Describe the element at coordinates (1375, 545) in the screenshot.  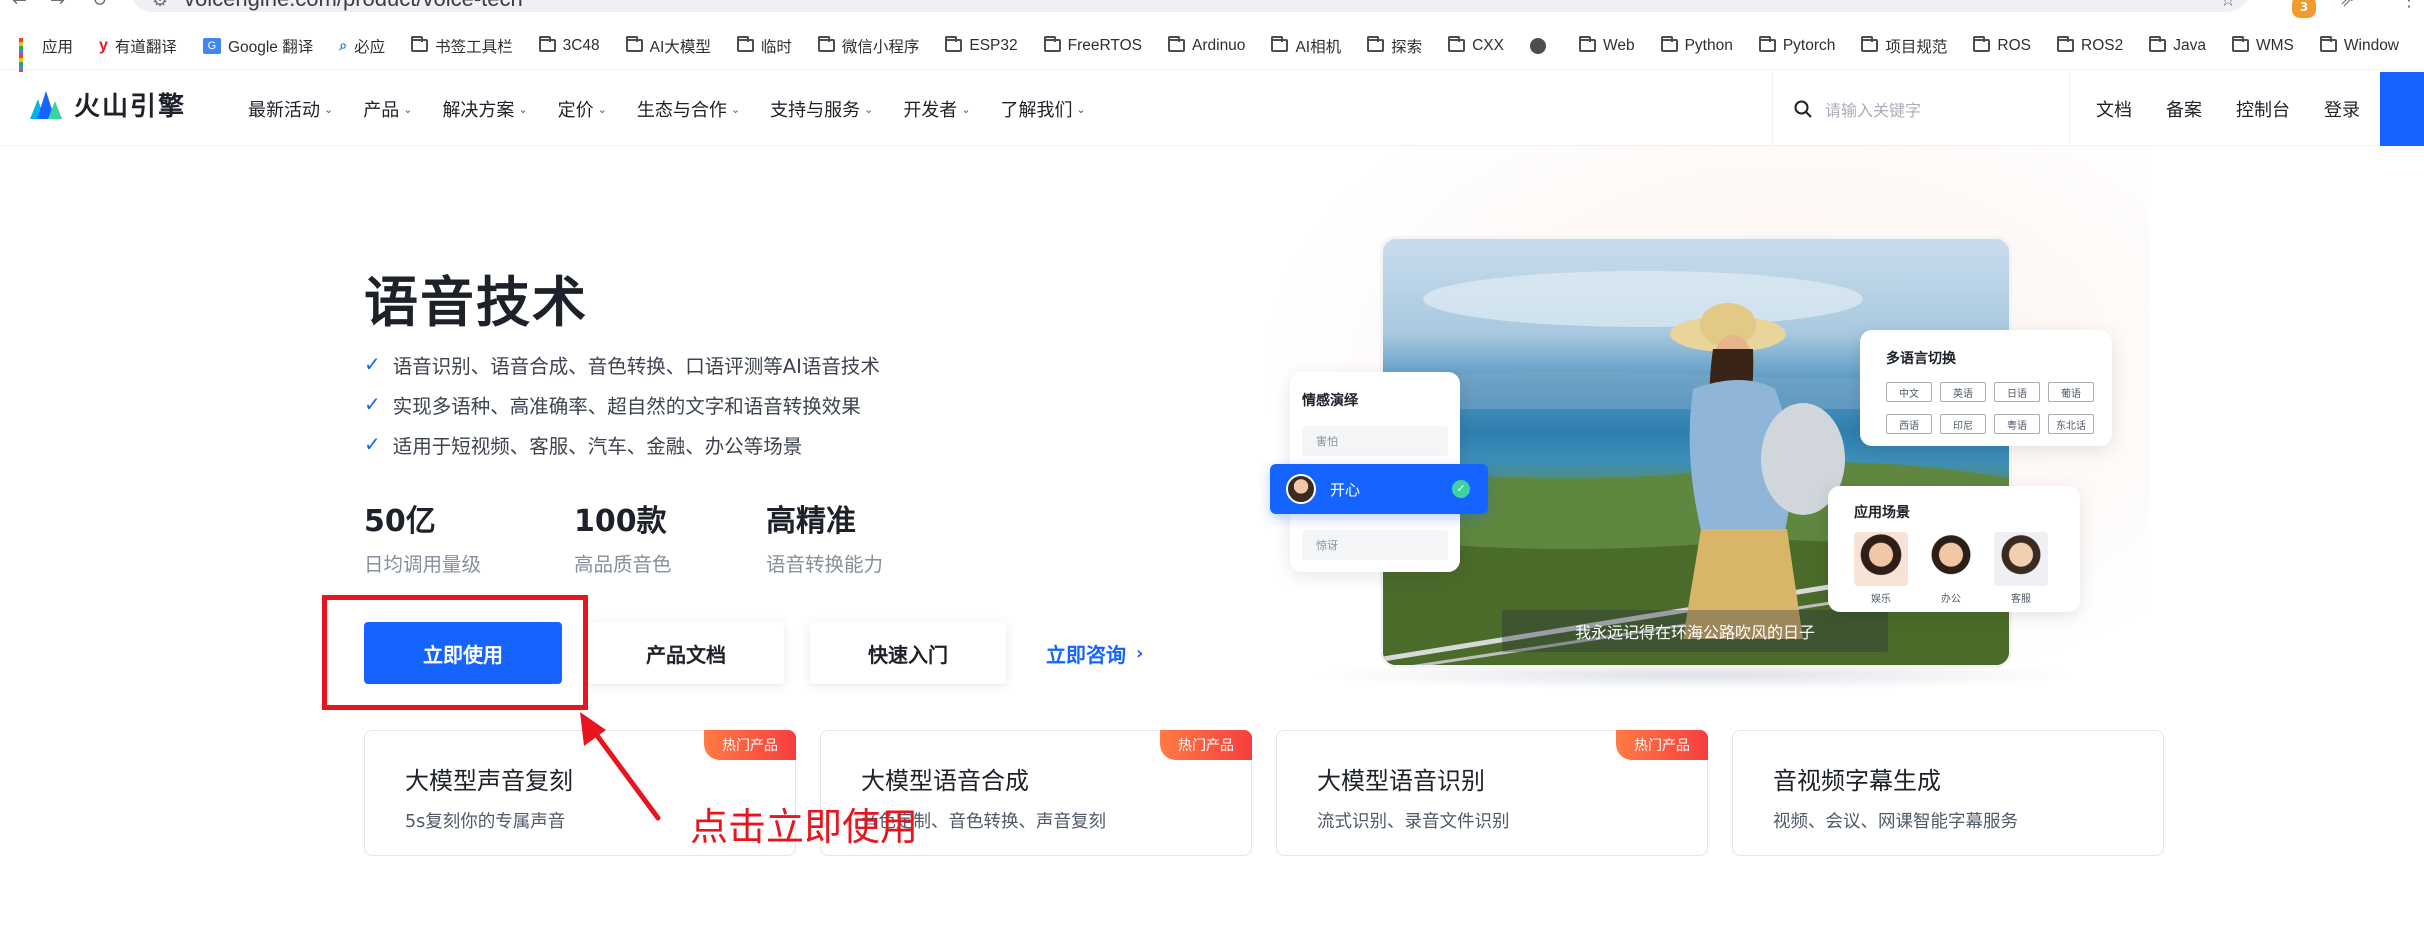
I see `emotion-option: 惊讶` at that location.